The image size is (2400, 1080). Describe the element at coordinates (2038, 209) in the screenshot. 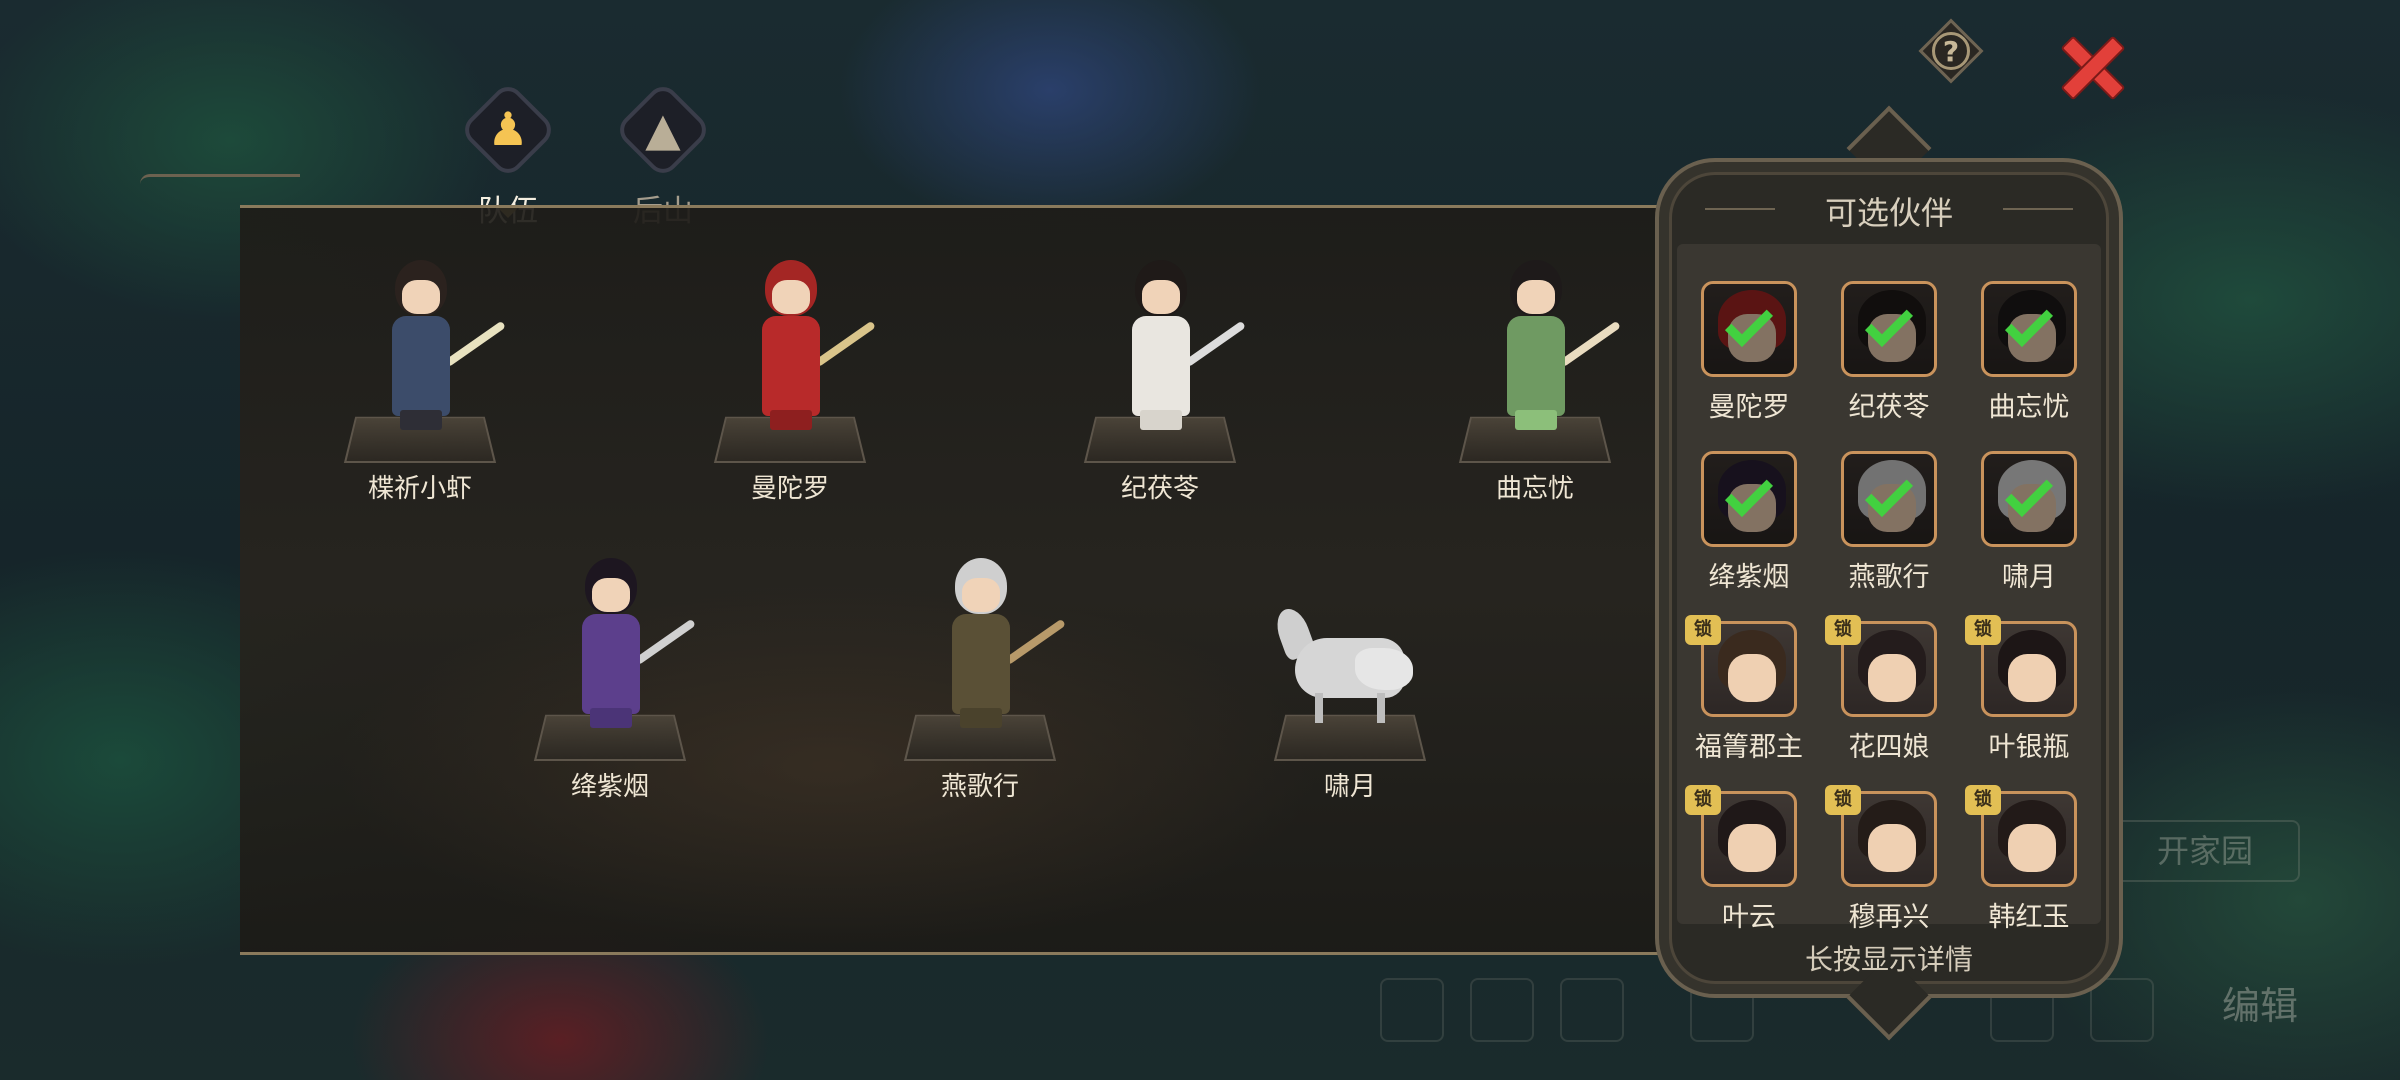

I see `title-ornament-right` at that location.